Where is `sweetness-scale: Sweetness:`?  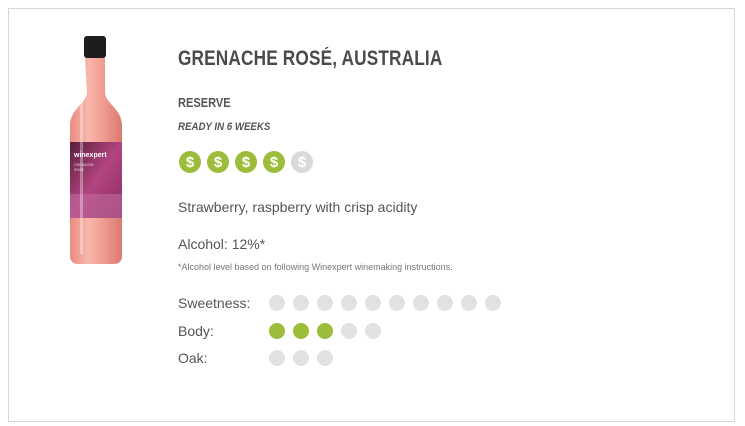 sweetness-scale: Sweetness: is located at coordinates (339, 303).